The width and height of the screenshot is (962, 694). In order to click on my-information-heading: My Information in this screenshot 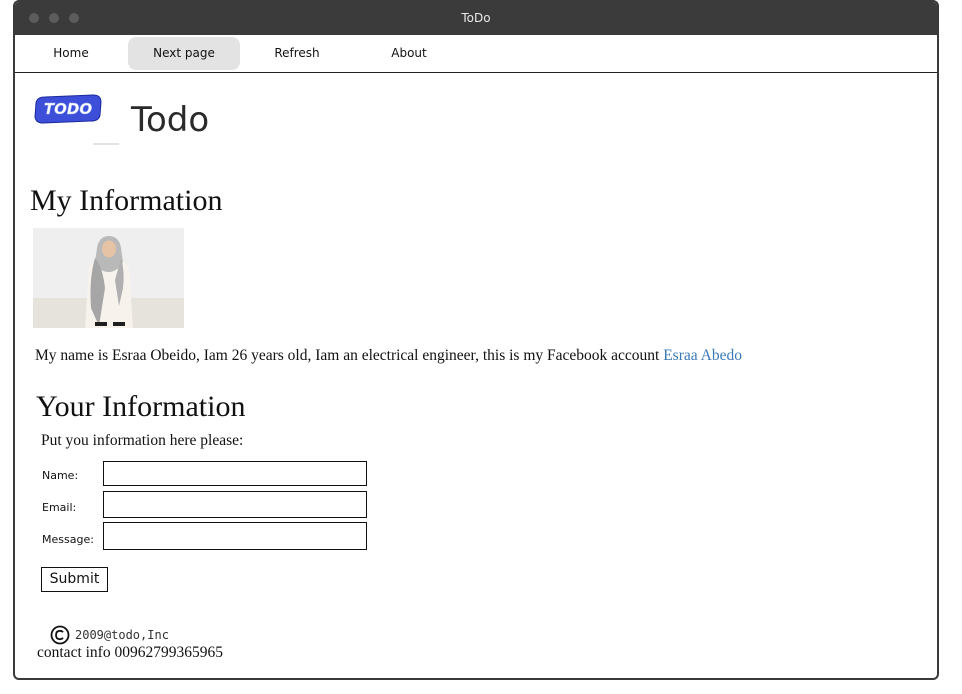, I will do `click(126, 200)`.